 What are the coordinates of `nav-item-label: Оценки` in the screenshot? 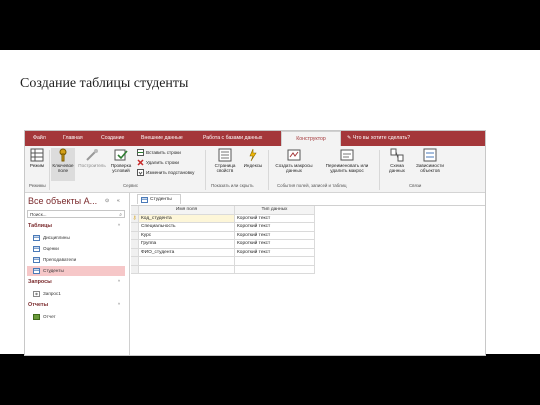 It's located at (51, 248).